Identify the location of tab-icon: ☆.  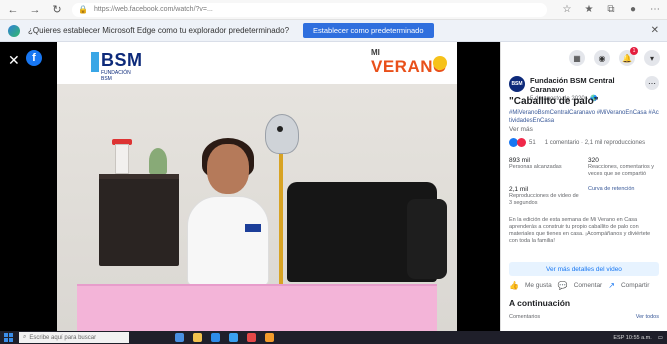
(567, 10).